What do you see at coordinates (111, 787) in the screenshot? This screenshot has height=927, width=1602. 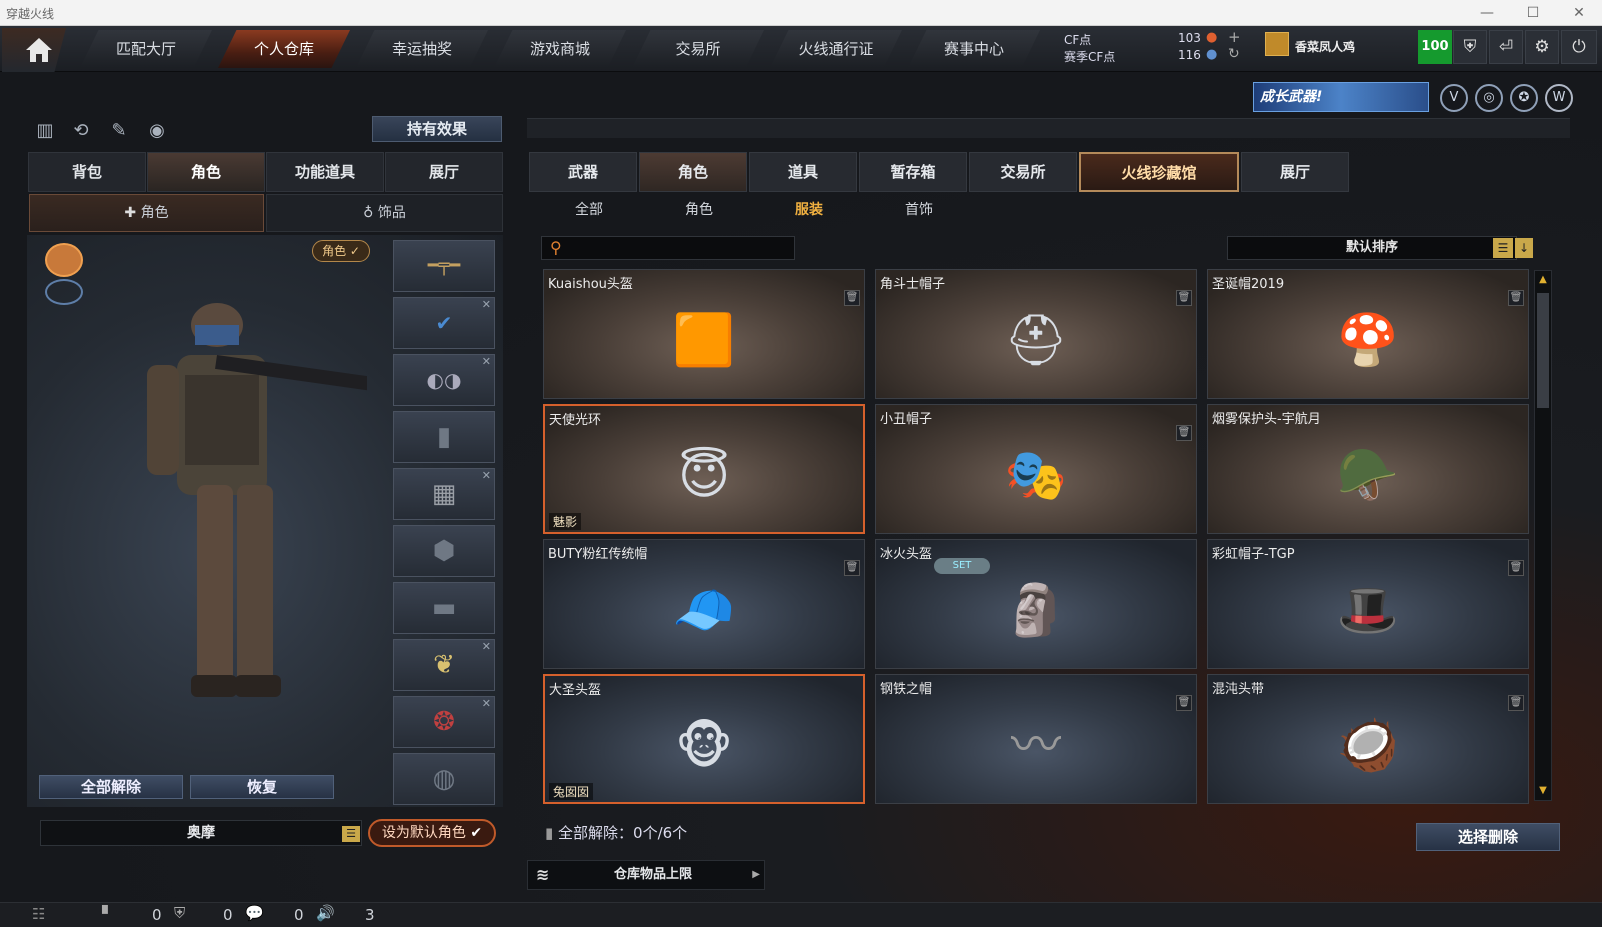 I see `unequip-all-button: 全部解除` at bounding box center [111, 787].